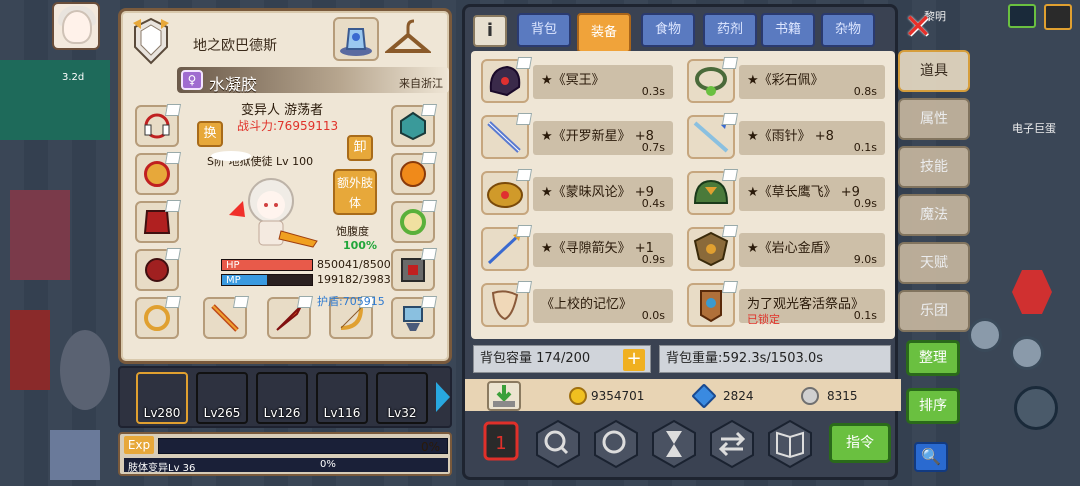 The image size is (1080, 486). What do you see at coordinates (603, 138) in the screenshot?
I see `list-item: ★《开罗新星》 +8 0.7s` at bounding box center [603, 138].